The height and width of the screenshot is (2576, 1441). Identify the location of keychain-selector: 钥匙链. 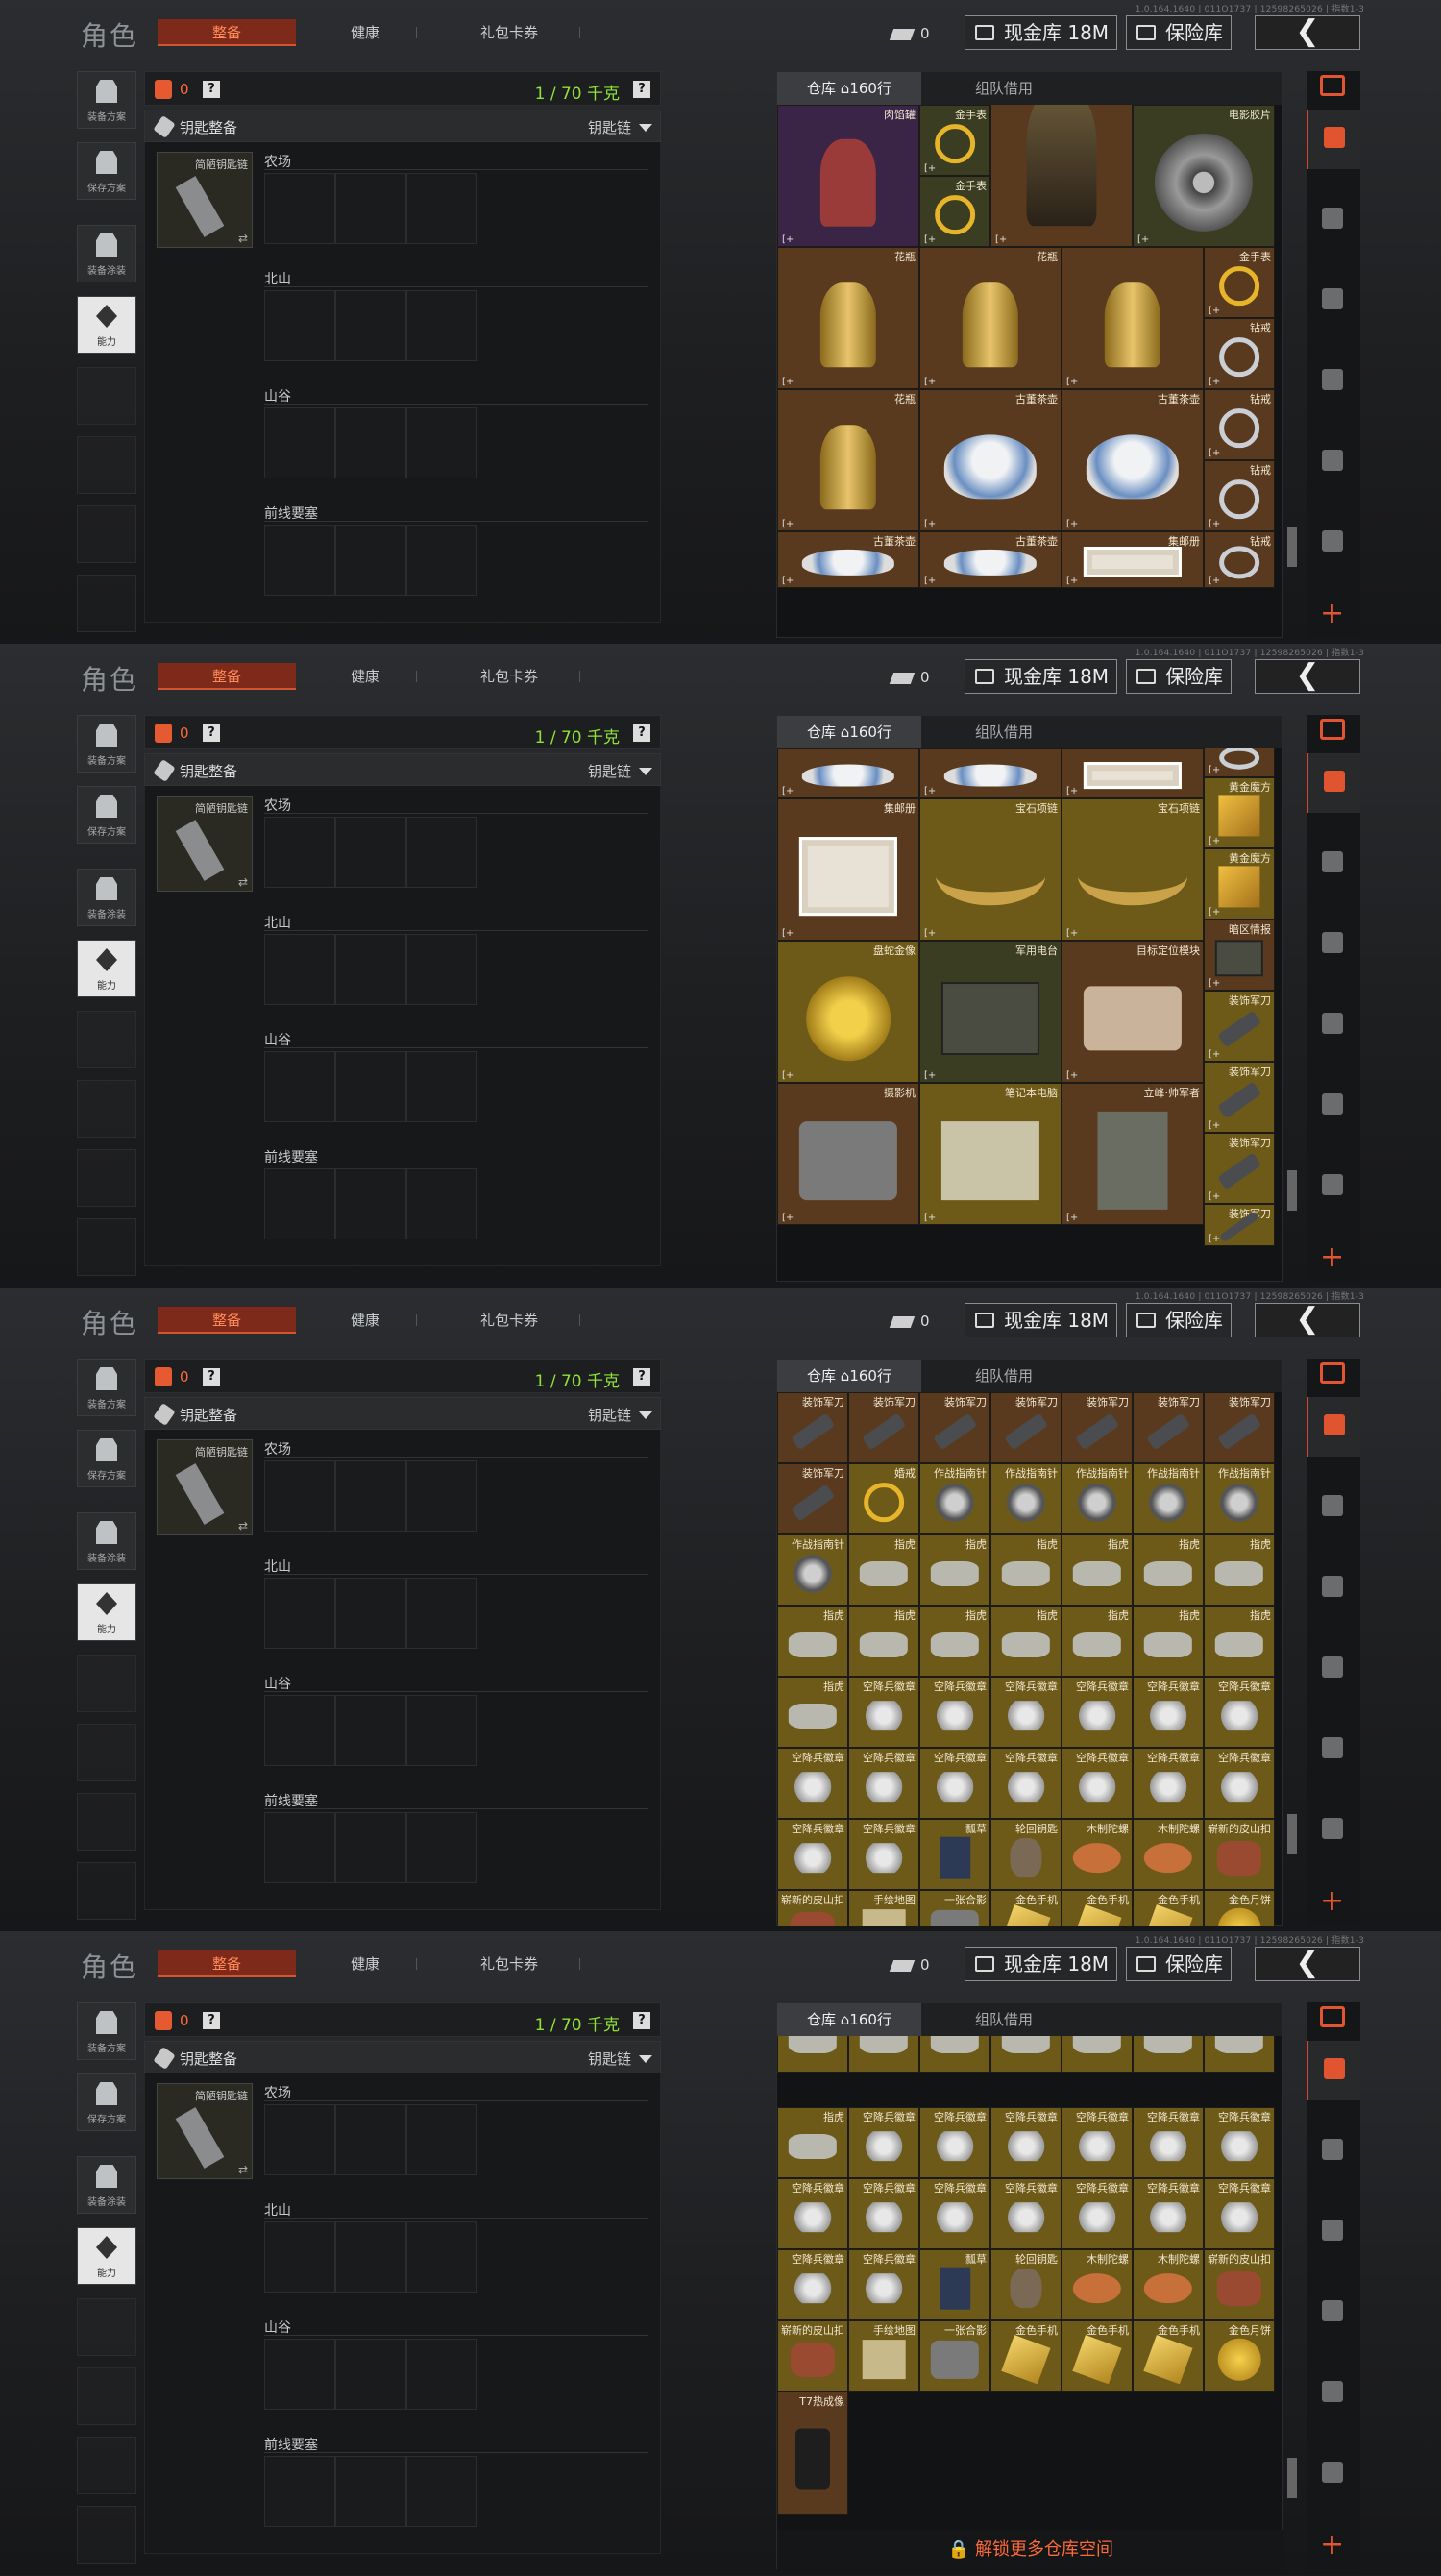
(609, 127).